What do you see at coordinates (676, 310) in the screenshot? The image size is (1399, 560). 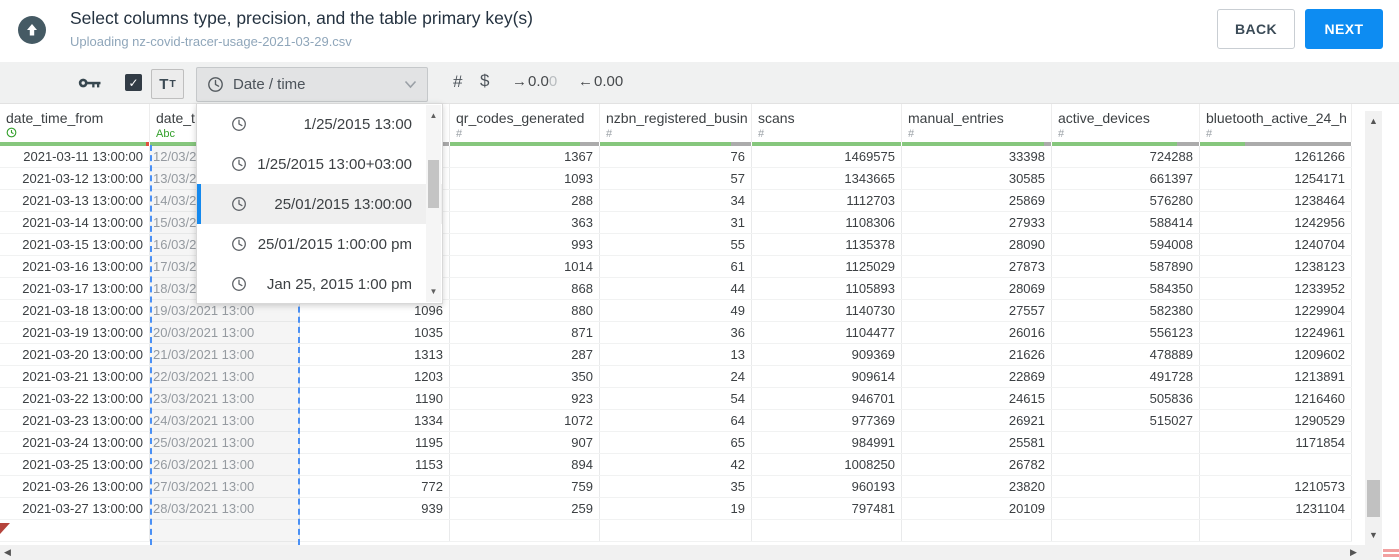 I see `cell: 49` at bounding box center [676, 310].